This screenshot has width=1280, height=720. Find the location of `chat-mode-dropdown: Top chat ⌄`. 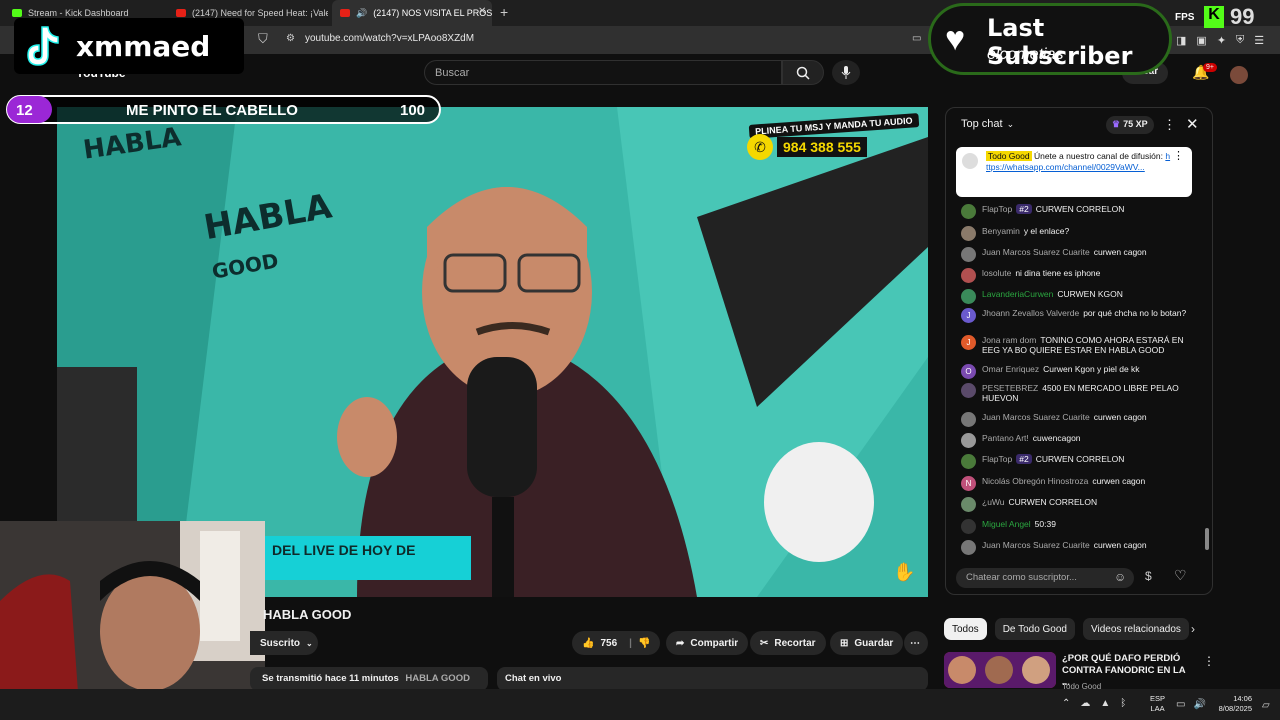

chat-mode-dropdown: Top chat ⌄ is located at coordinates (987, 124).